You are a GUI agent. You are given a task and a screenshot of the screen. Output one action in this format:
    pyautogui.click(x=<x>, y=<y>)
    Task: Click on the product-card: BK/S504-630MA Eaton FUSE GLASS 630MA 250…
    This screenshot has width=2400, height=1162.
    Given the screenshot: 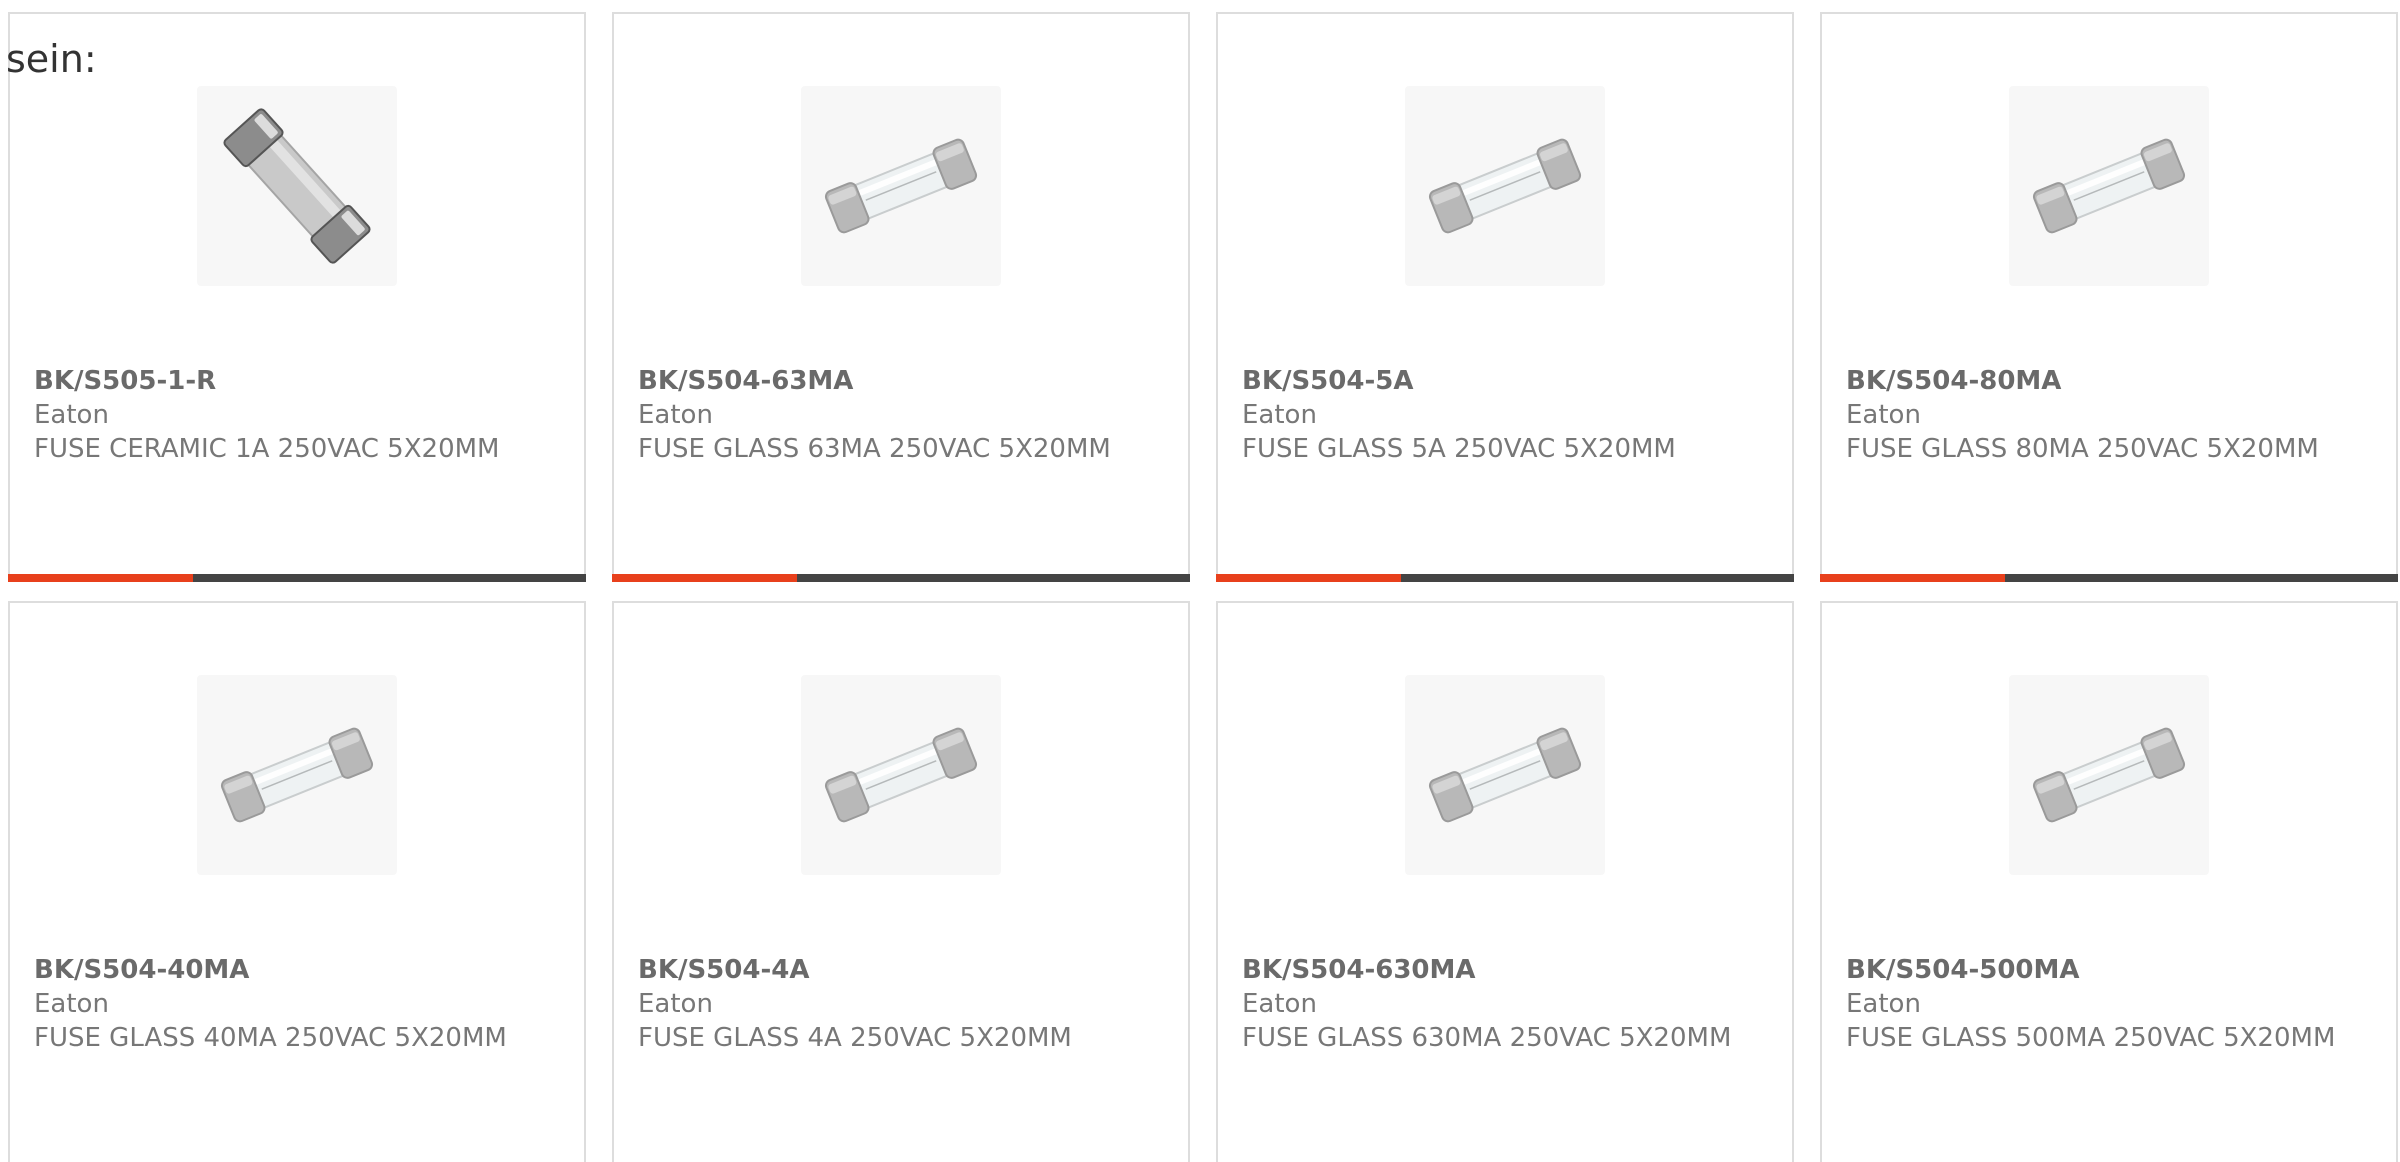 What is the action you would take?
    pyautogui.click(x=1505, y=881)
    